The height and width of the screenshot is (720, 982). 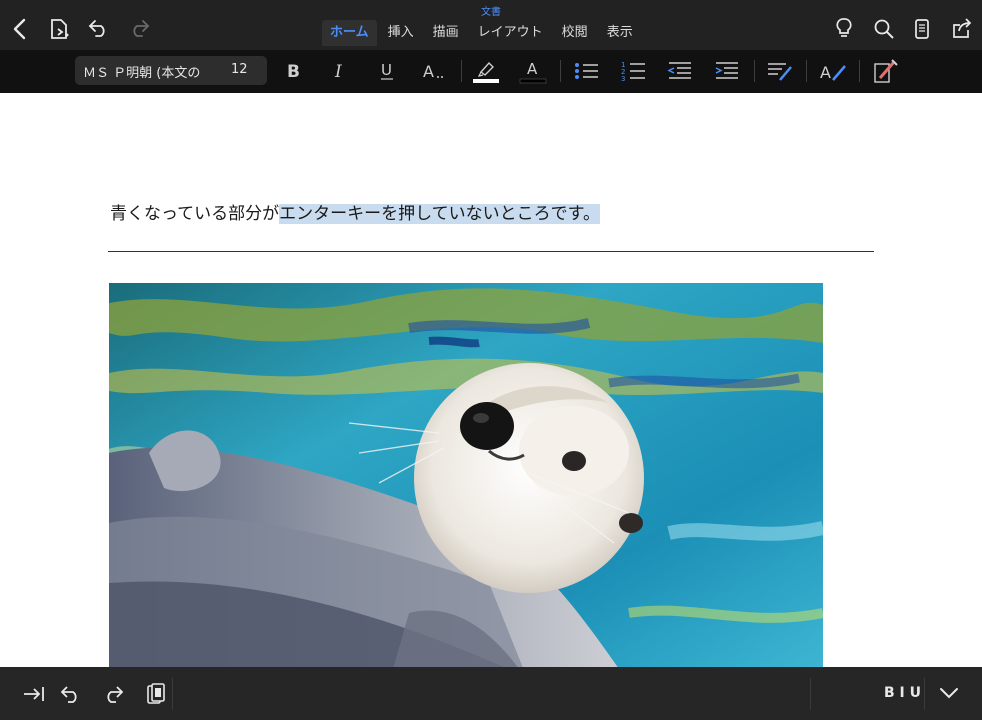 What do you see at coordinates (491, 12) in the screenshot?
I see `document-title: 文書` at bounding box center [491, 12].